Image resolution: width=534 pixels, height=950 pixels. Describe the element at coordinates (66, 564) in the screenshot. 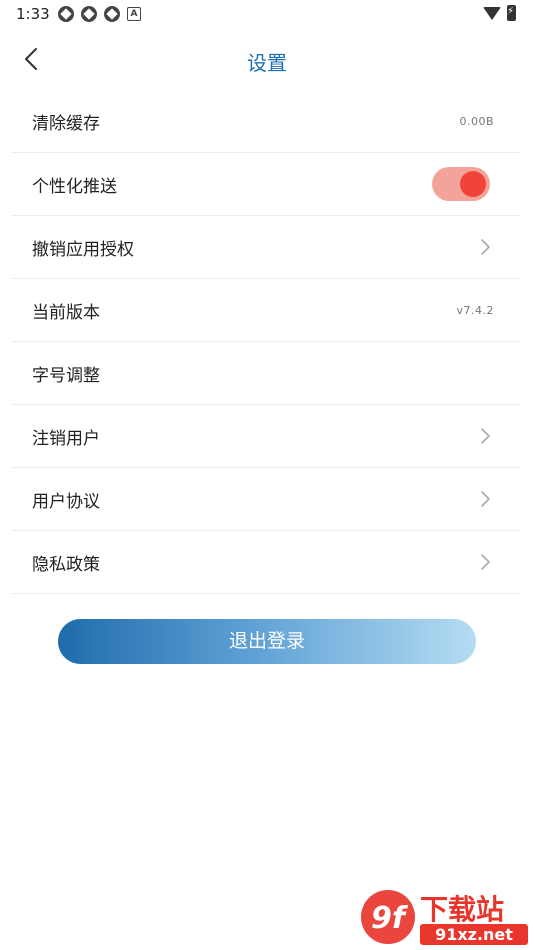

I see `row-label: 隐私政策` at that location.